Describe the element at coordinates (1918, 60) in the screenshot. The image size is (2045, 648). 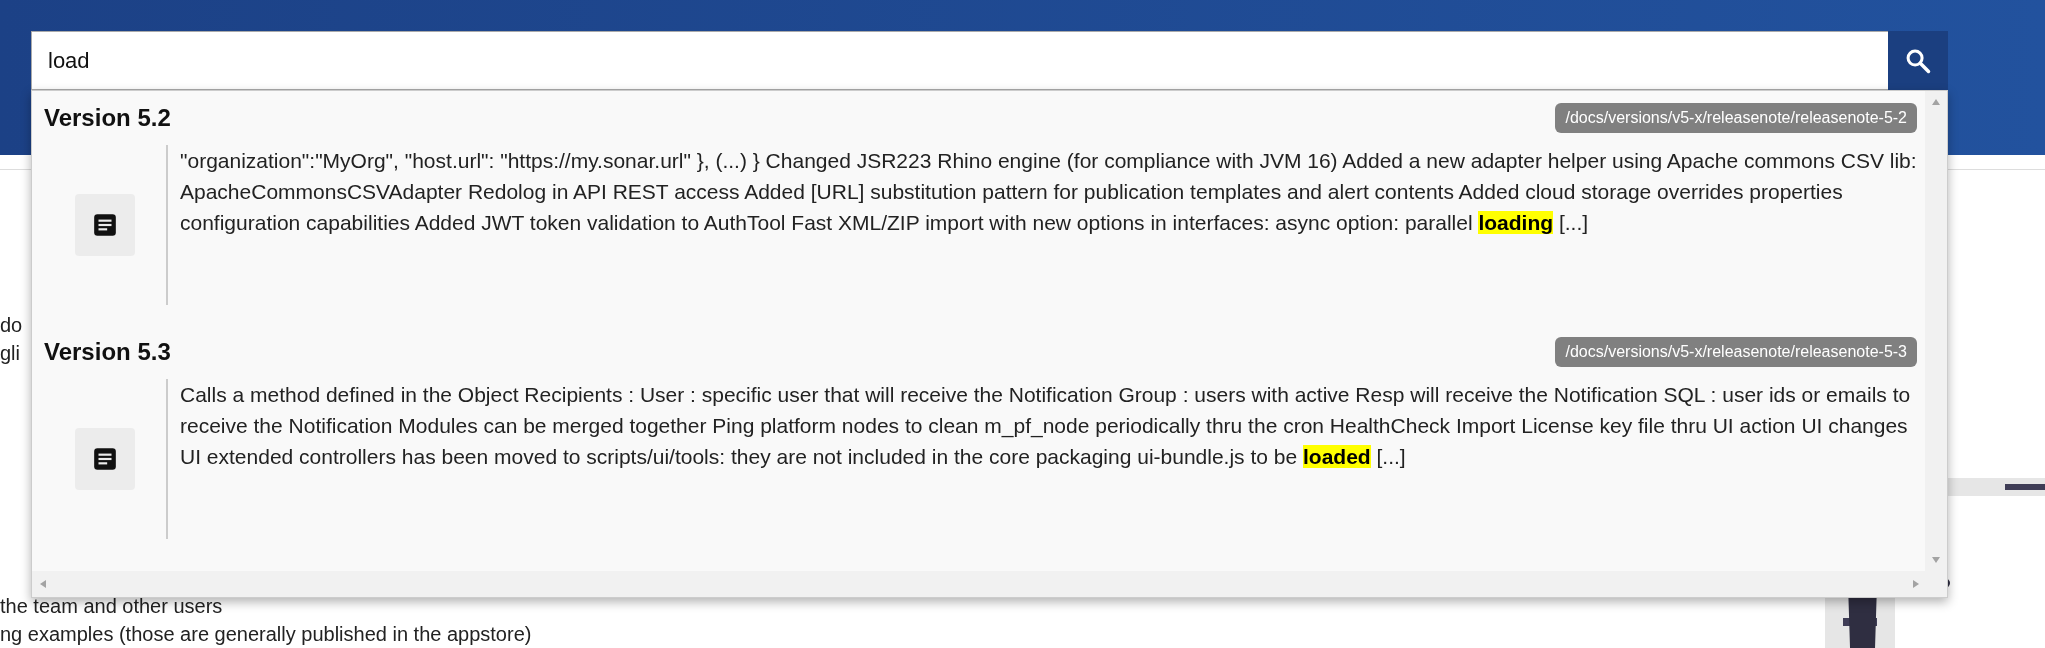
I see `search-button` at that location.